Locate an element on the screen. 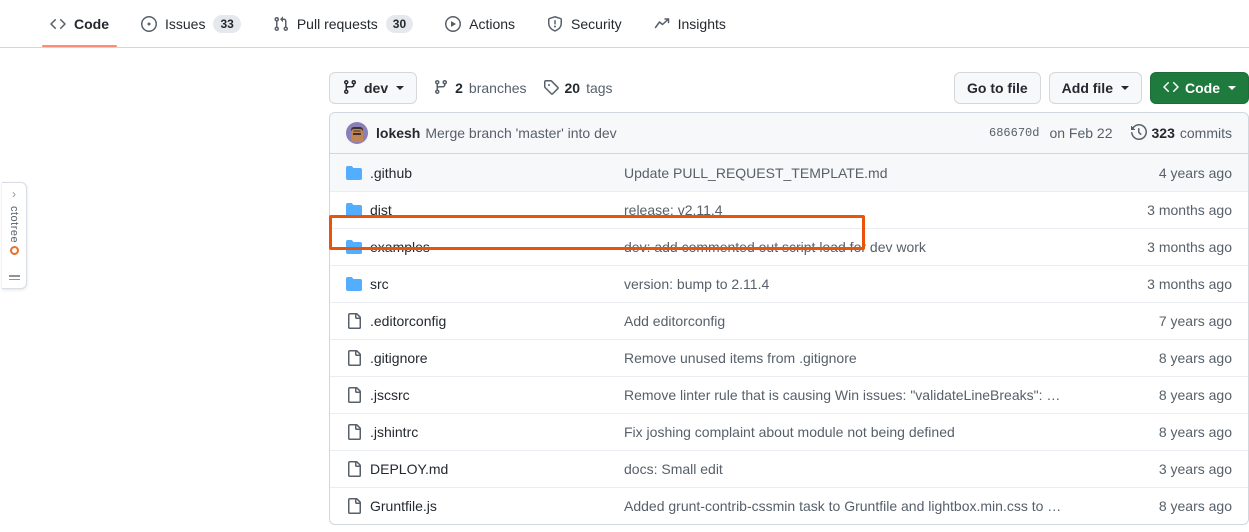 This screenshot has width=1249, height=532. nav-item-label: Pull requests is located at coordinates (337, 23).